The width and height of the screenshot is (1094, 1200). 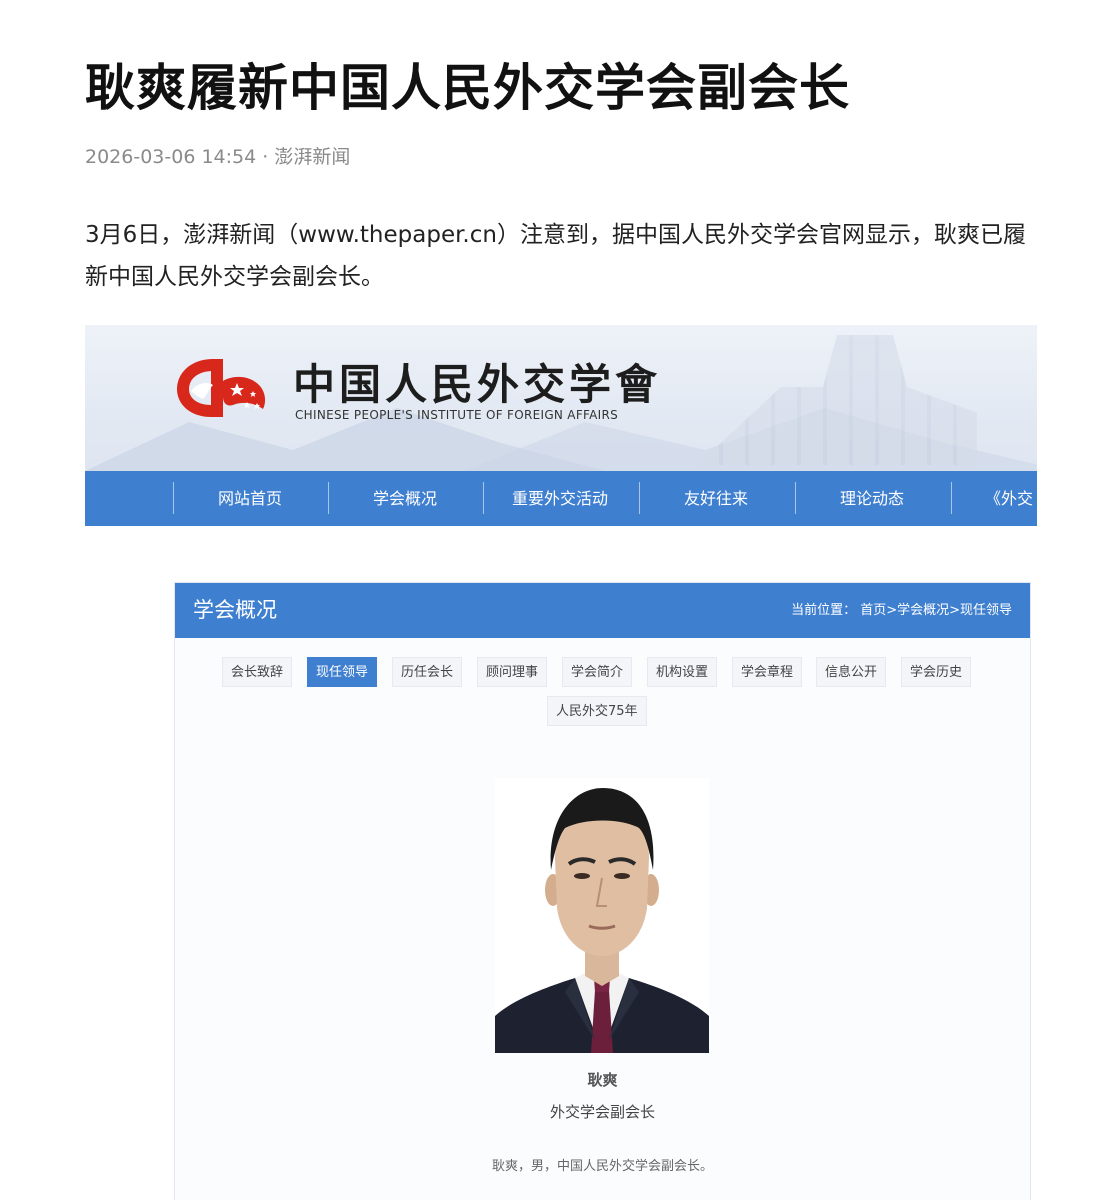 What do you see at coordinates (872, 498) in the screenshot?
I see `nav-item-theory: 理论动态` at bounding box center [872, 498].